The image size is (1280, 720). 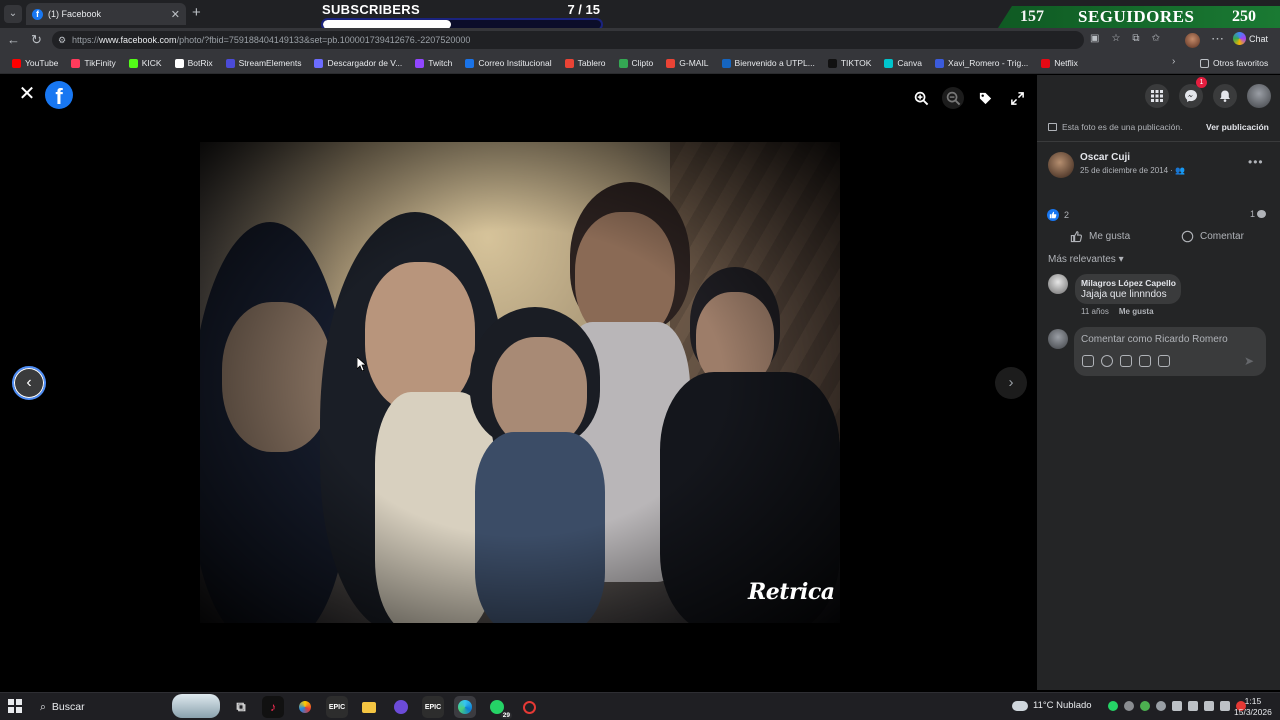 What do you see at coordinates (1234, 63) in the screenshot?
I see `other-favorites-folder: Otros favoritos` at bounding box center [1234, 63].